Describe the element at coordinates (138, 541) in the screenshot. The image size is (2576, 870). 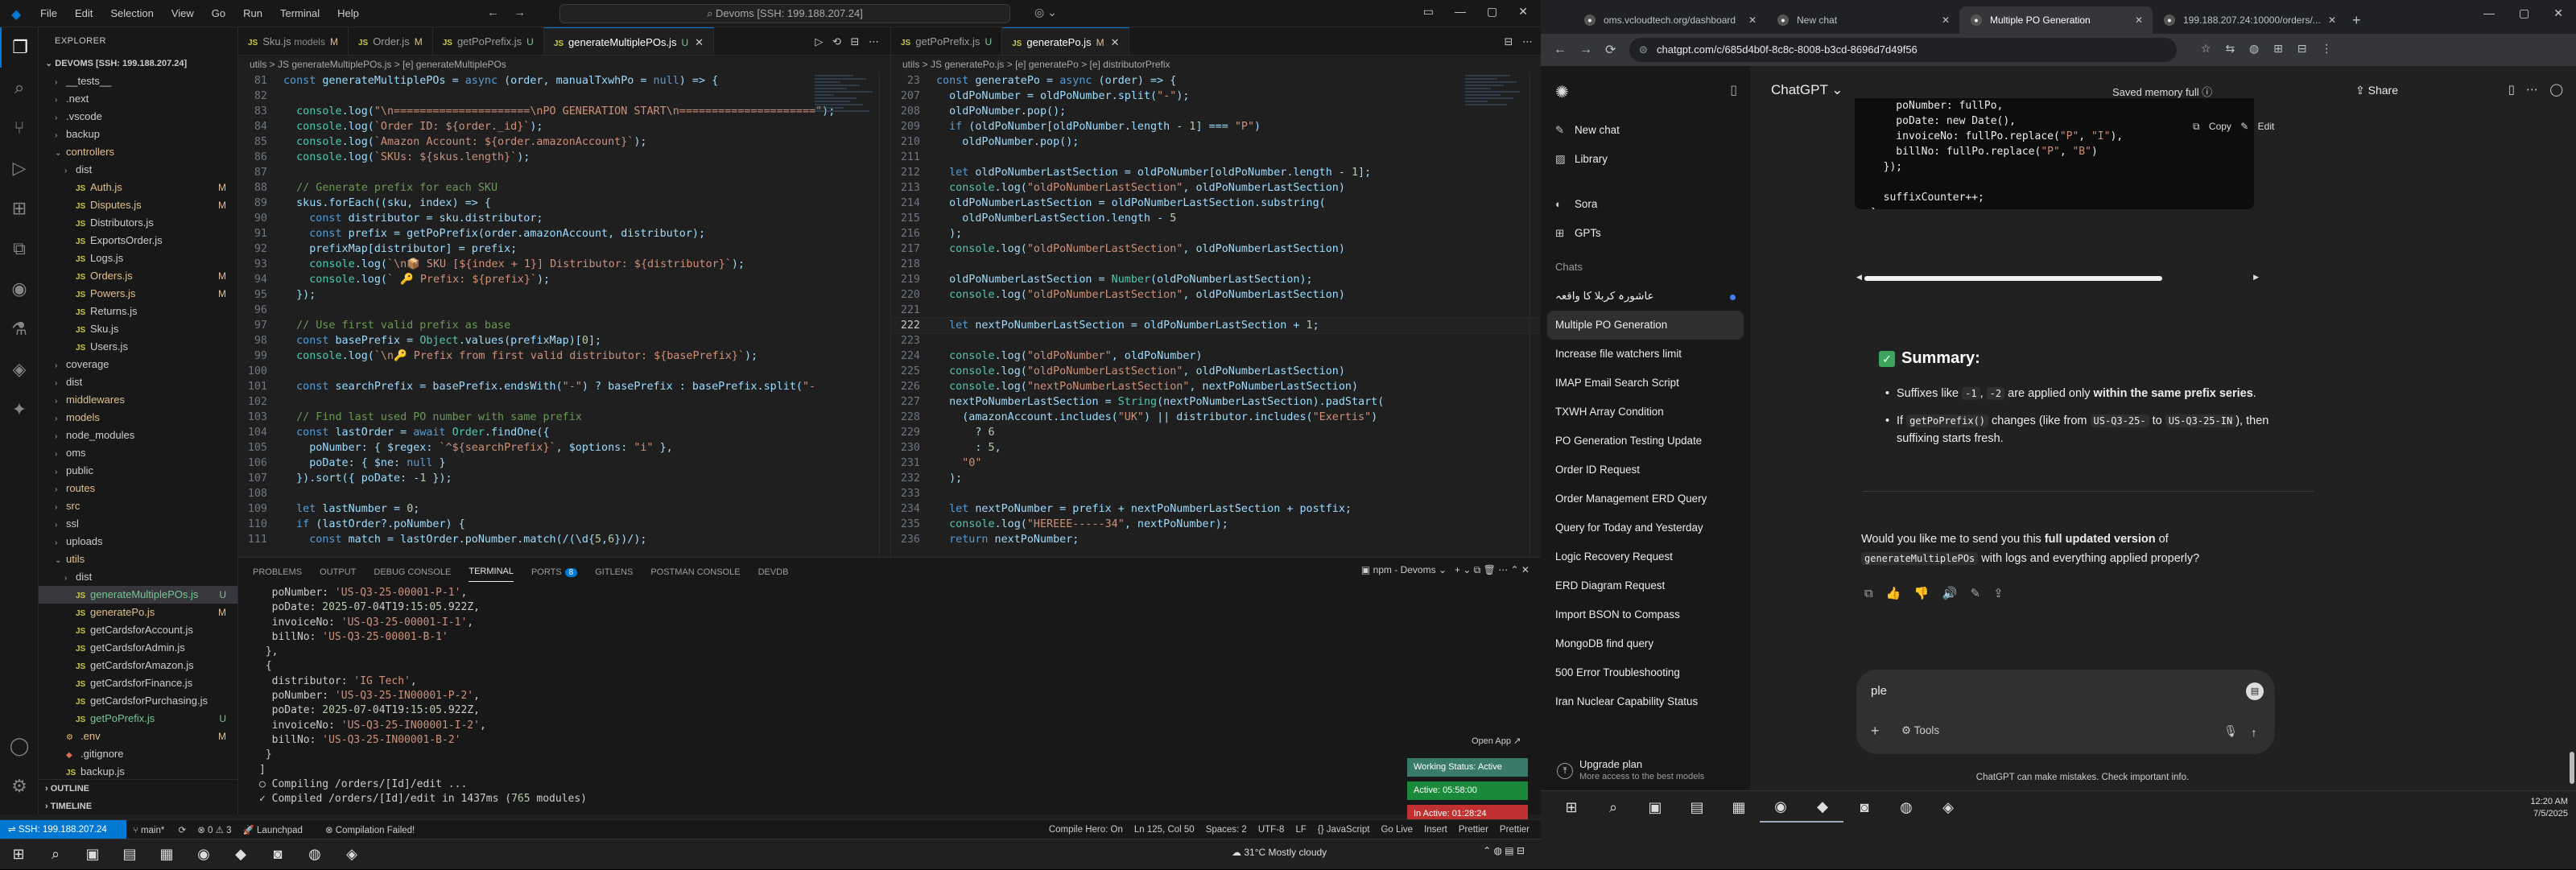
I see `tree-folder: › uploads` at that location.